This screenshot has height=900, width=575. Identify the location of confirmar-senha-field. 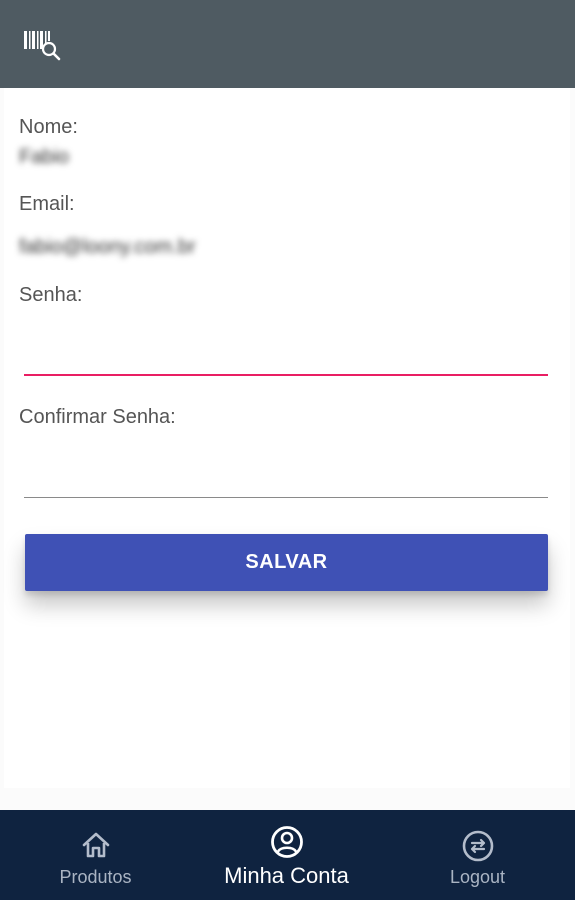
(286, 471).